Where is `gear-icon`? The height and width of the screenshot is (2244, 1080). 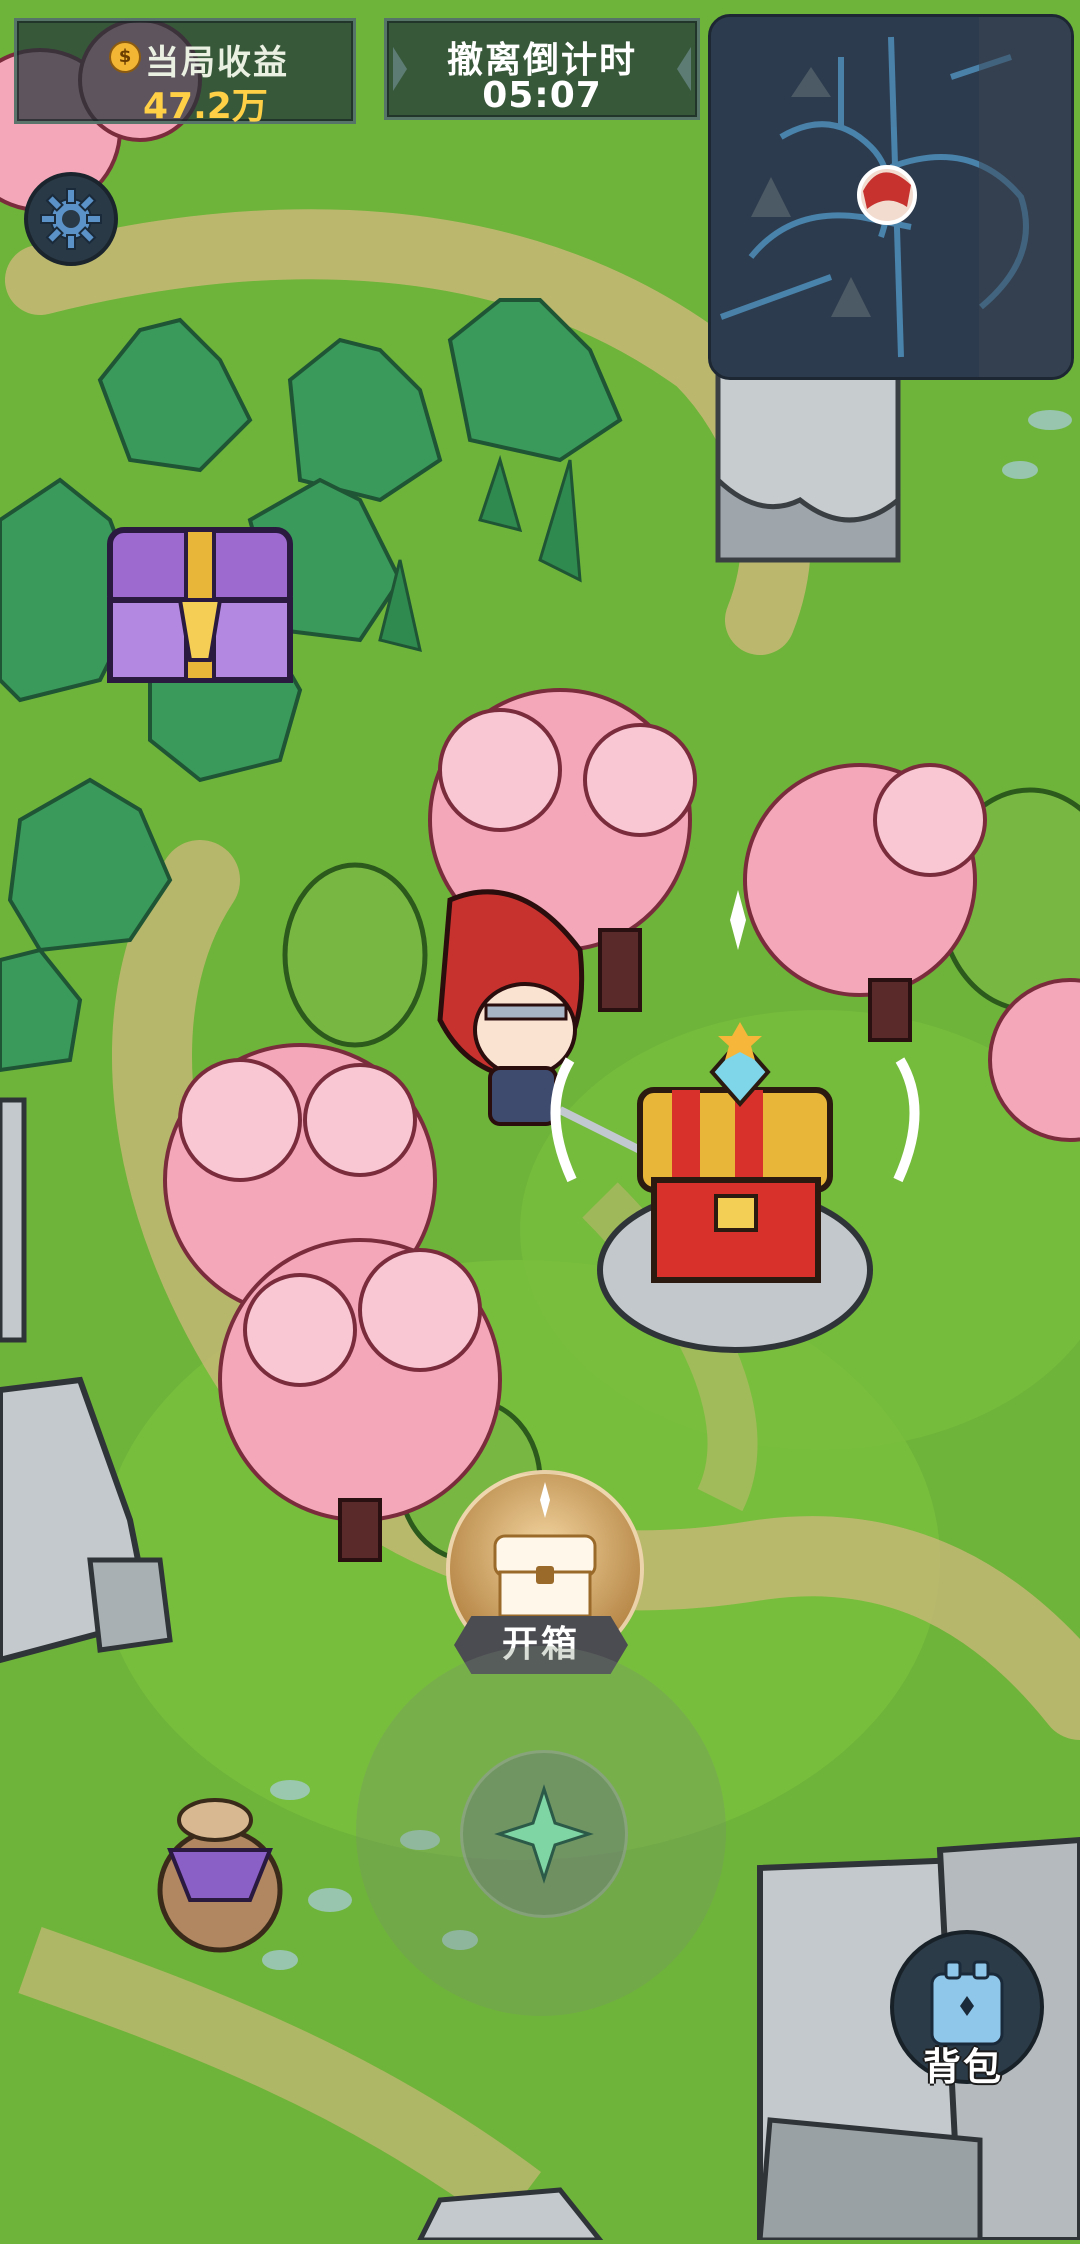 gear-icon is located at coordinates (71, 219).